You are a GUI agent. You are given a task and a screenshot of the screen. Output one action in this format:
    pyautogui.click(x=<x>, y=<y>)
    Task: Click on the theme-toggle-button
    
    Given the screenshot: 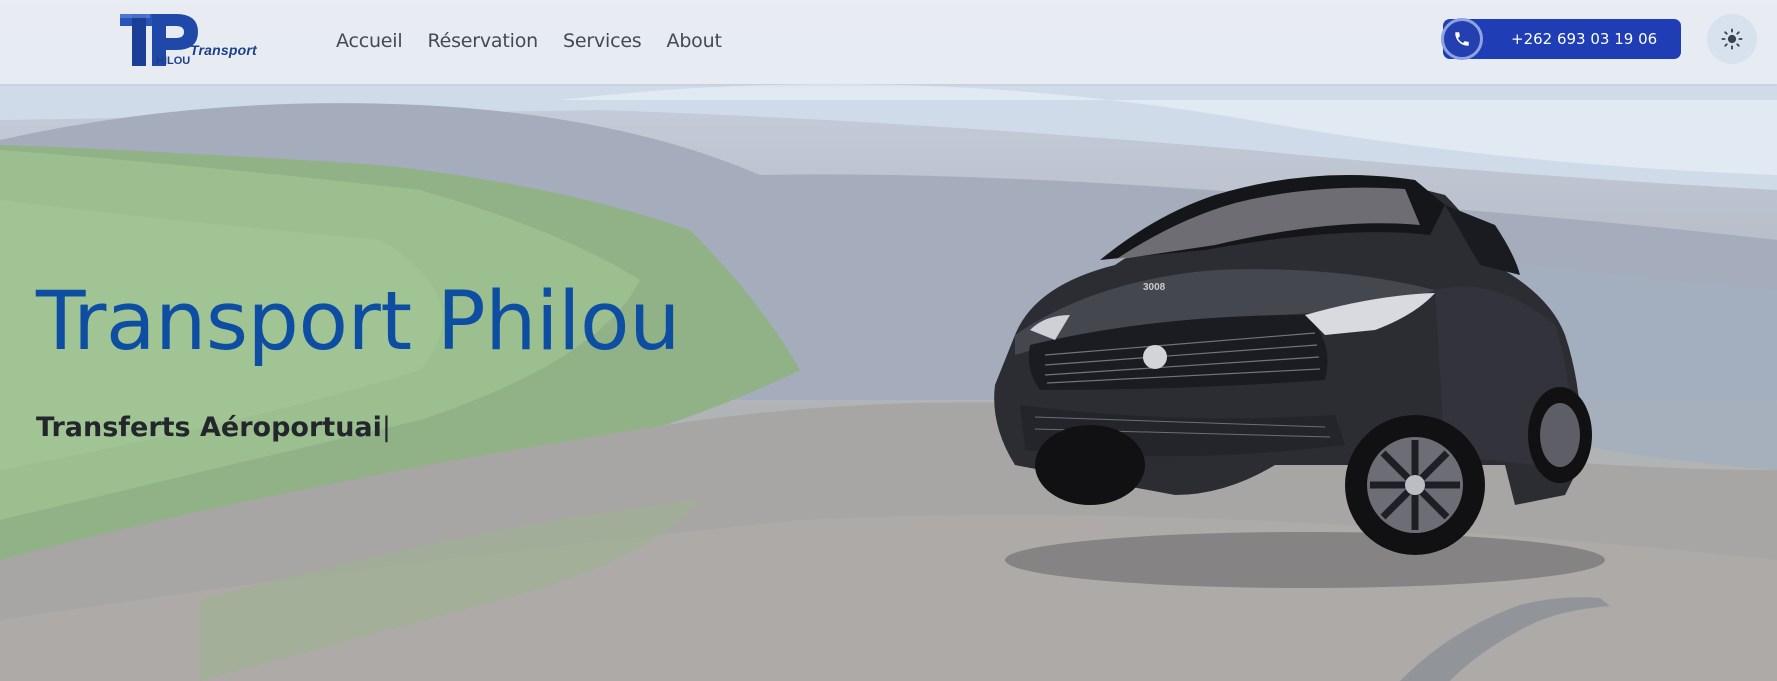 What is the action you would take?
    pyautogui.click(x=1732, y=39)
    